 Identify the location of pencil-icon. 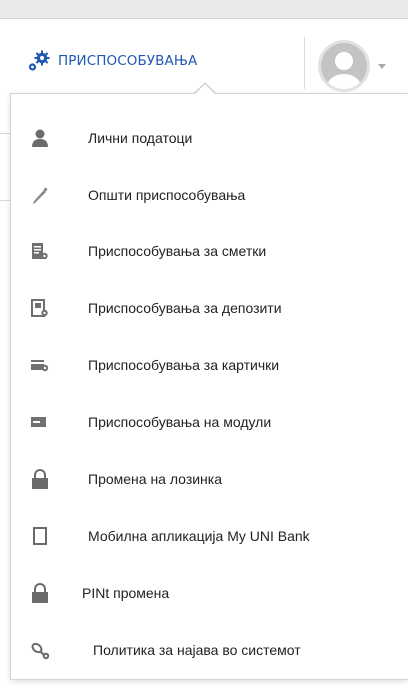
(40, 195).